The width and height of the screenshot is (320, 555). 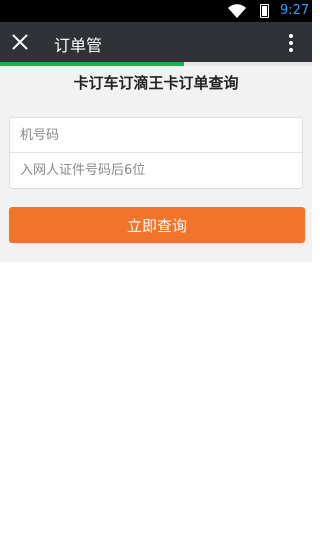 What do you see at coordinates (291, 44) in the screenshot?
I see `more-icon` at bounding box center [291, 44].